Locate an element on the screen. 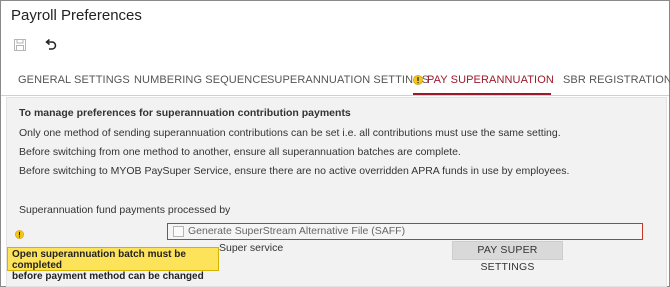  tab-general-settings: GENERAL SETTINGS is located at coordinates (74, 79).